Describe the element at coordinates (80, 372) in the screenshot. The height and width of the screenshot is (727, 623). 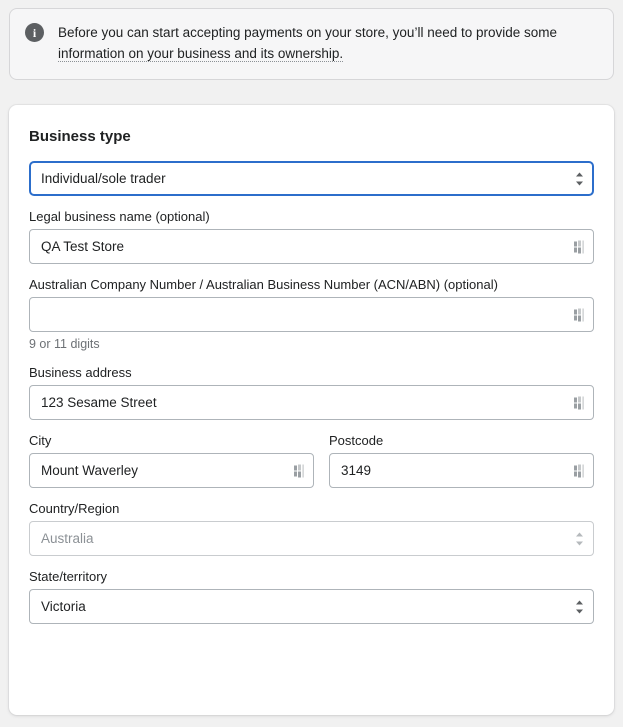
I see `business-address-label: Business address` at that location.